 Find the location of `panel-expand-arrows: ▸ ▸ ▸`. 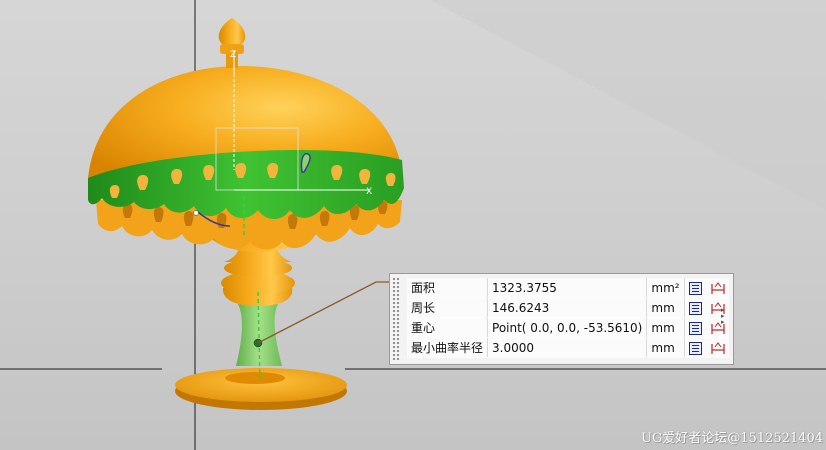

panel-expand-arrows: ▸ ▸ ▸ is located at coordinates (726, 320).